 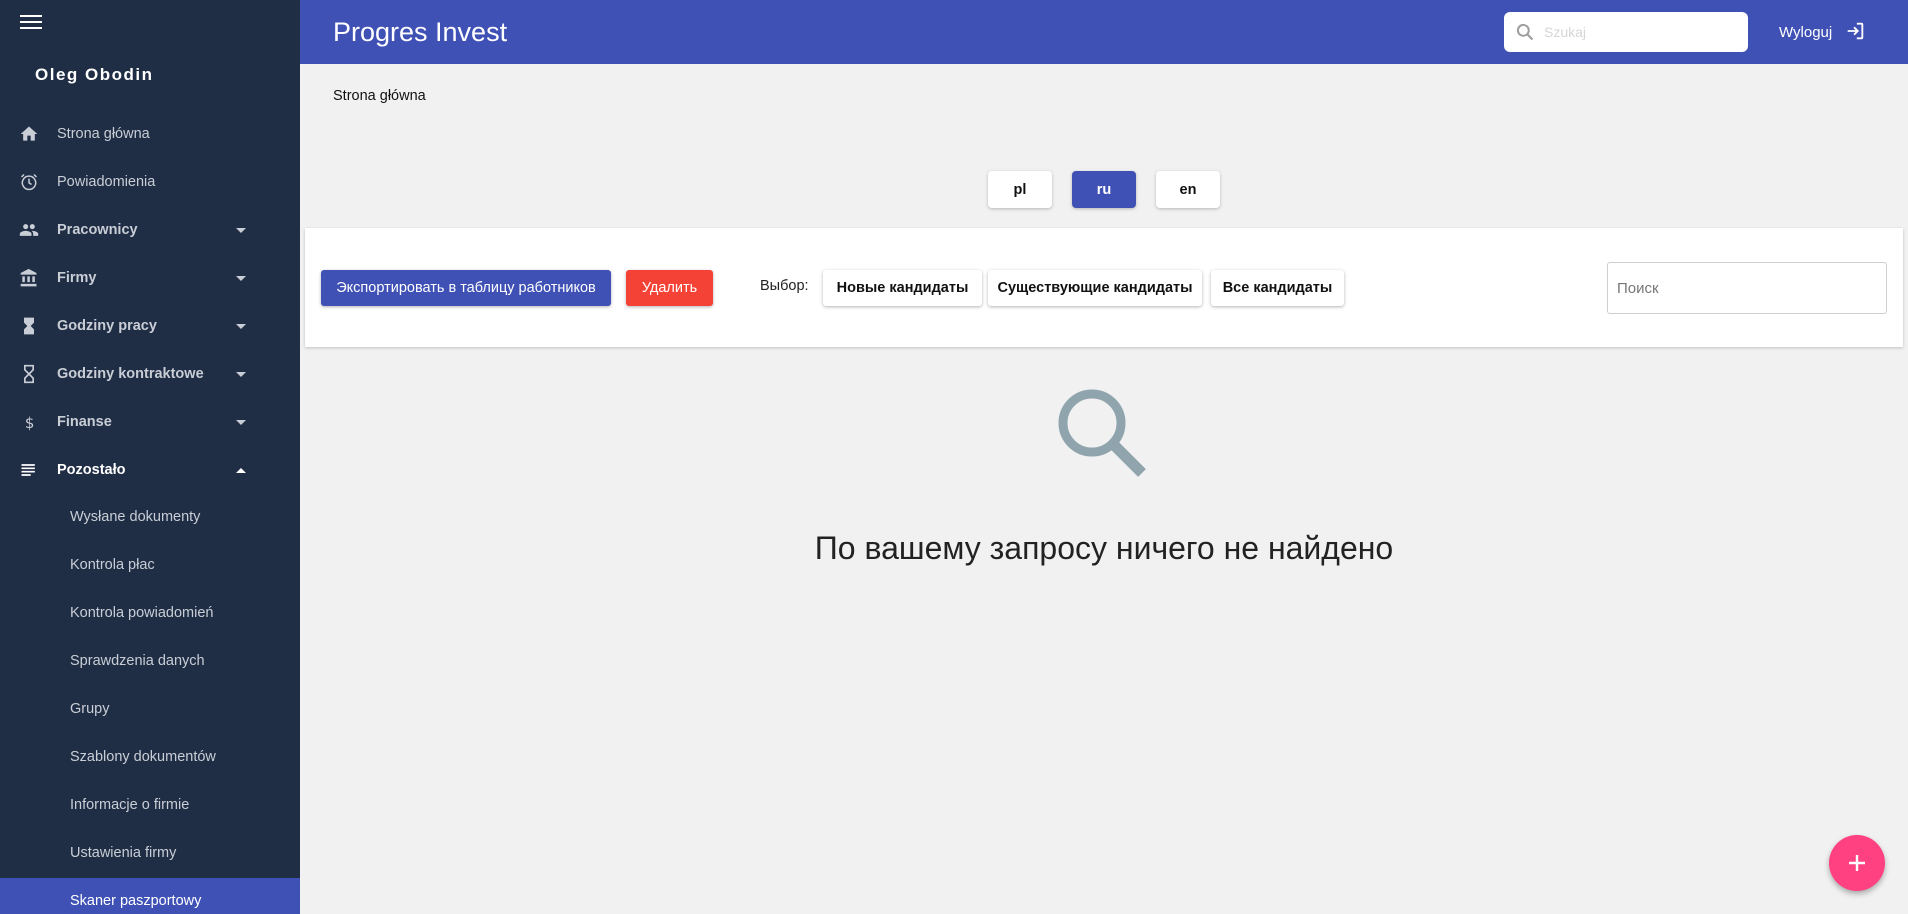 What do you see at coordinates (466, 288) in the screenshot?
I see `export-button: Экспортировать в таблицу работников` at bounding box center [466, 288].